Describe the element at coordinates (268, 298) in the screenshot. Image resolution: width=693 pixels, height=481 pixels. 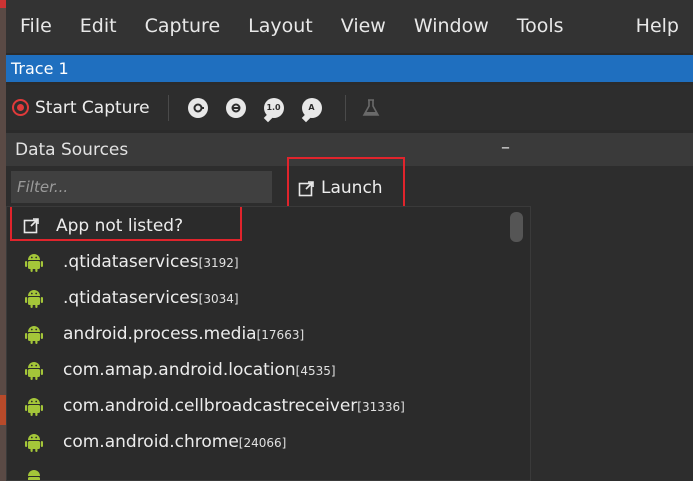
I see `list-item: .qtidataservices[3034]` at that location.